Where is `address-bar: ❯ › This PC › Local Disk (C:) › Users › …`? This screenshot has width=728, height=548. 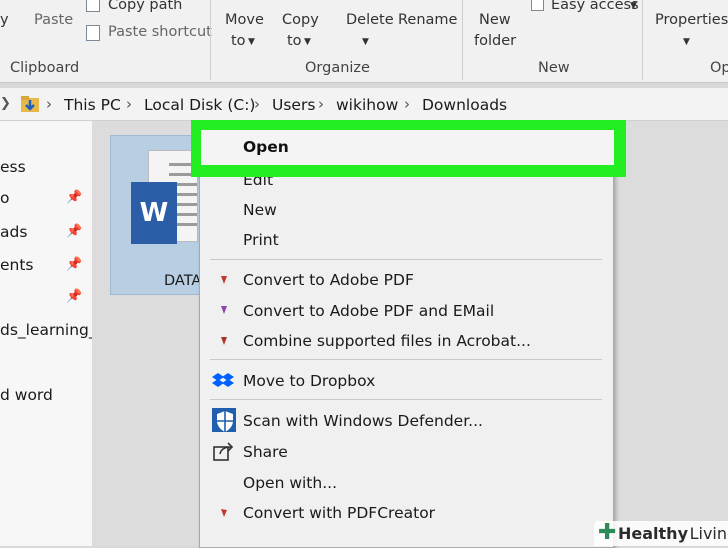 address-bar: ❯ › This PC › Local Disk (C:) › Users › … is located at coordinates (364, 104).